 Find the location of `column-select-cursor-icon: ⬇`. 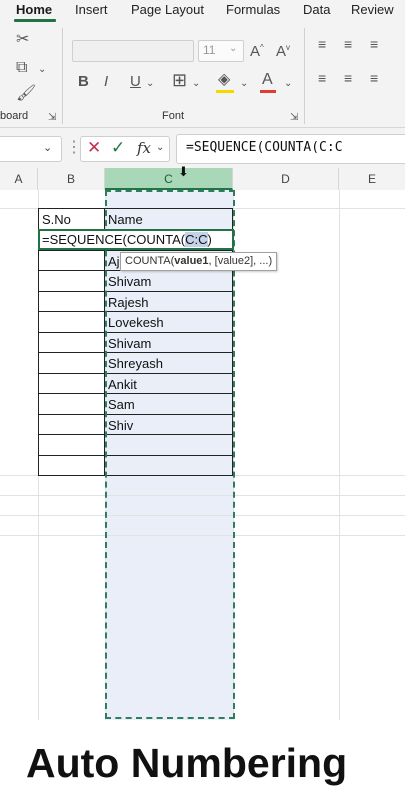

column-select-cursor-icon: ⬇ is located at coordinates (183, 171).